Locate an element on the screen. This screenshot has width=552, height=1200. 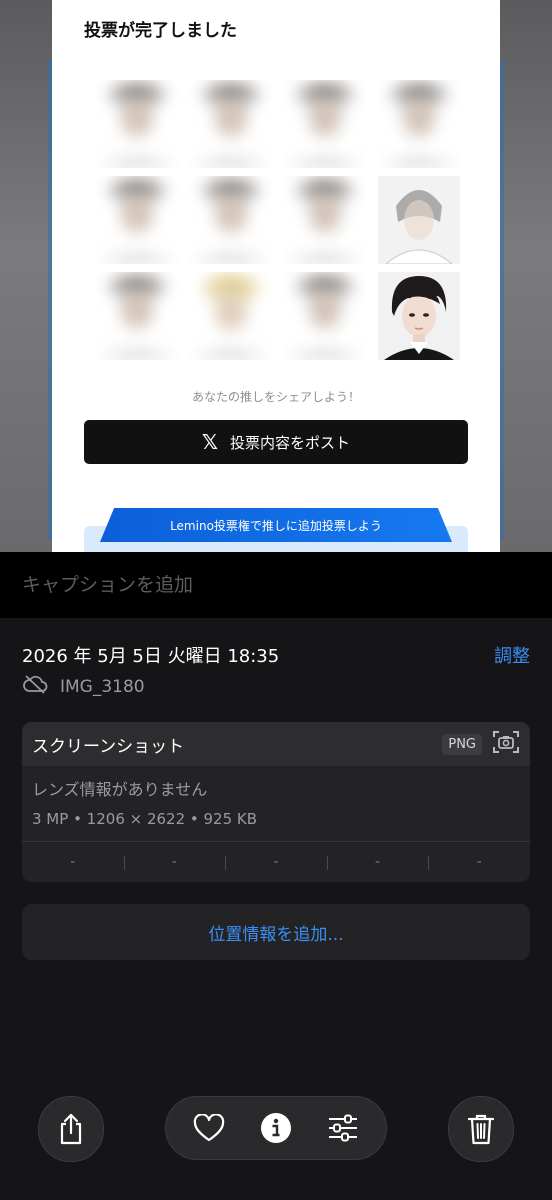
file-info: IMG_3180 is located at coordinates (83, 686).